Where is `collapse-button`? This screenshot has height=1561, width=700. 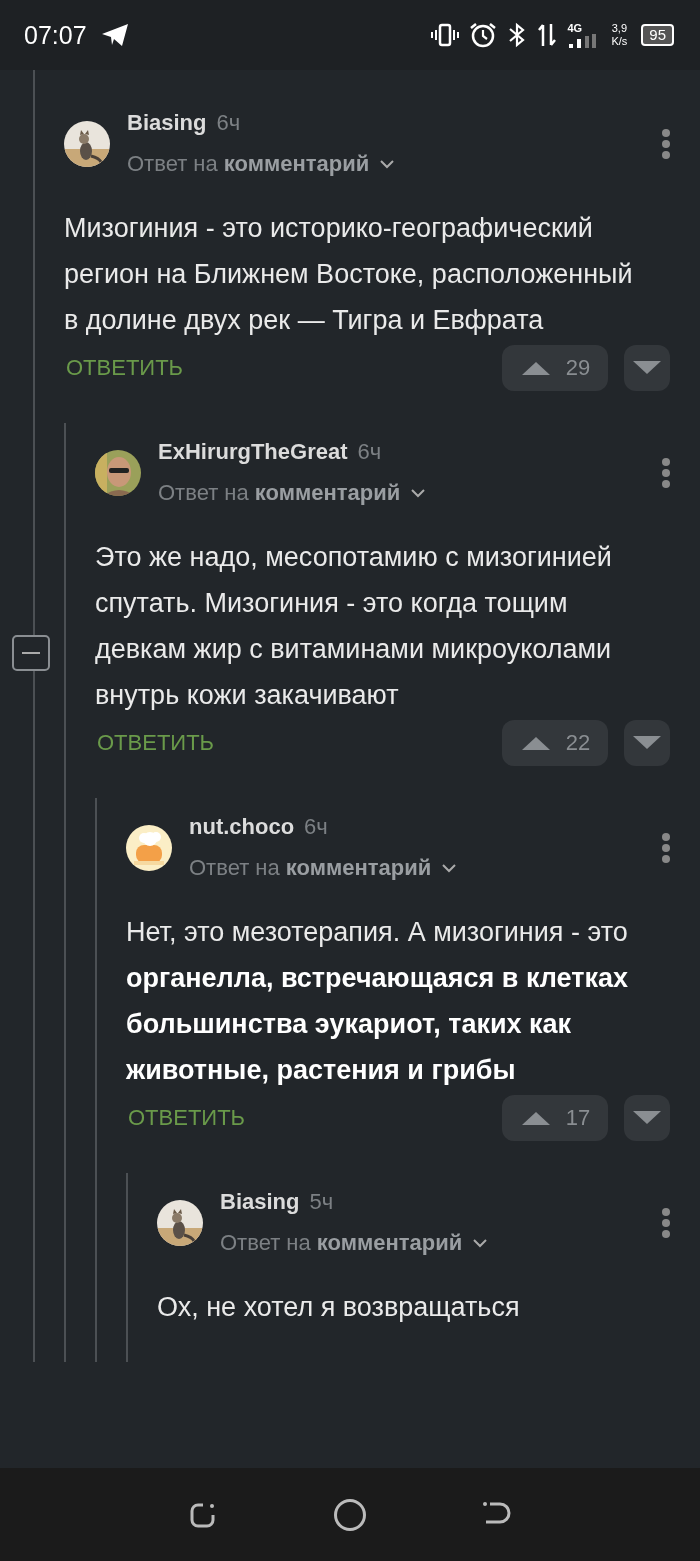
collapse-button is located at coordinates (31, 653).